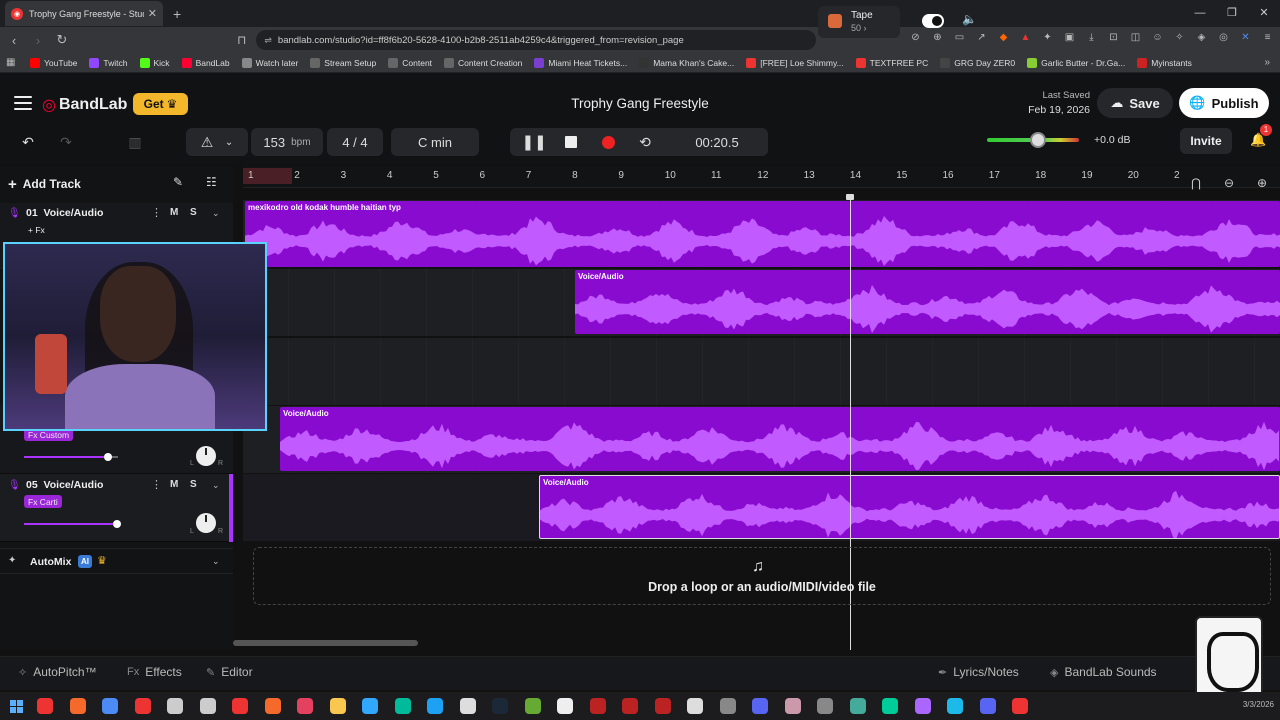 The width and height of the screenshot is (1280, 720). I want to click on bookmark-item: Content Creation, so click(483, 62).